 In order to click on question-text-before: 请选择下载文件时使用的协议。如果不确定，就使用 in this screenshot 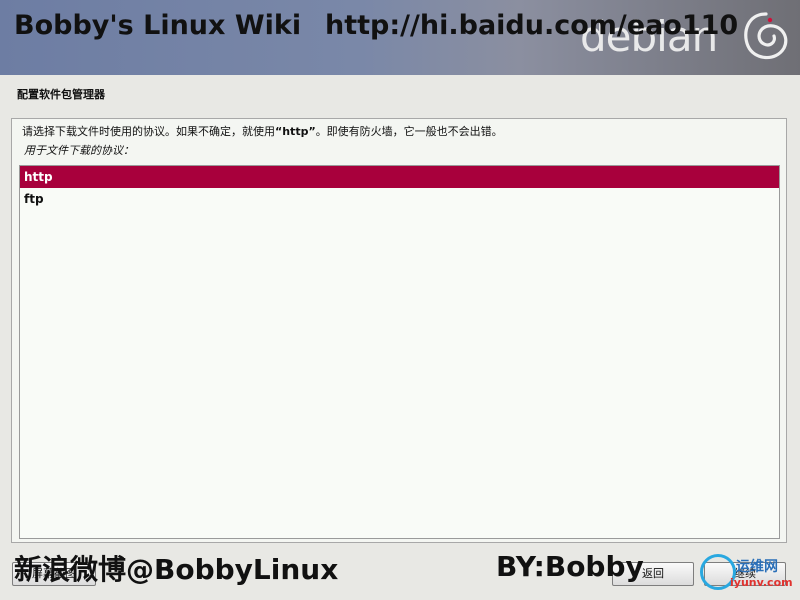, I will do `click(148, 131)`.